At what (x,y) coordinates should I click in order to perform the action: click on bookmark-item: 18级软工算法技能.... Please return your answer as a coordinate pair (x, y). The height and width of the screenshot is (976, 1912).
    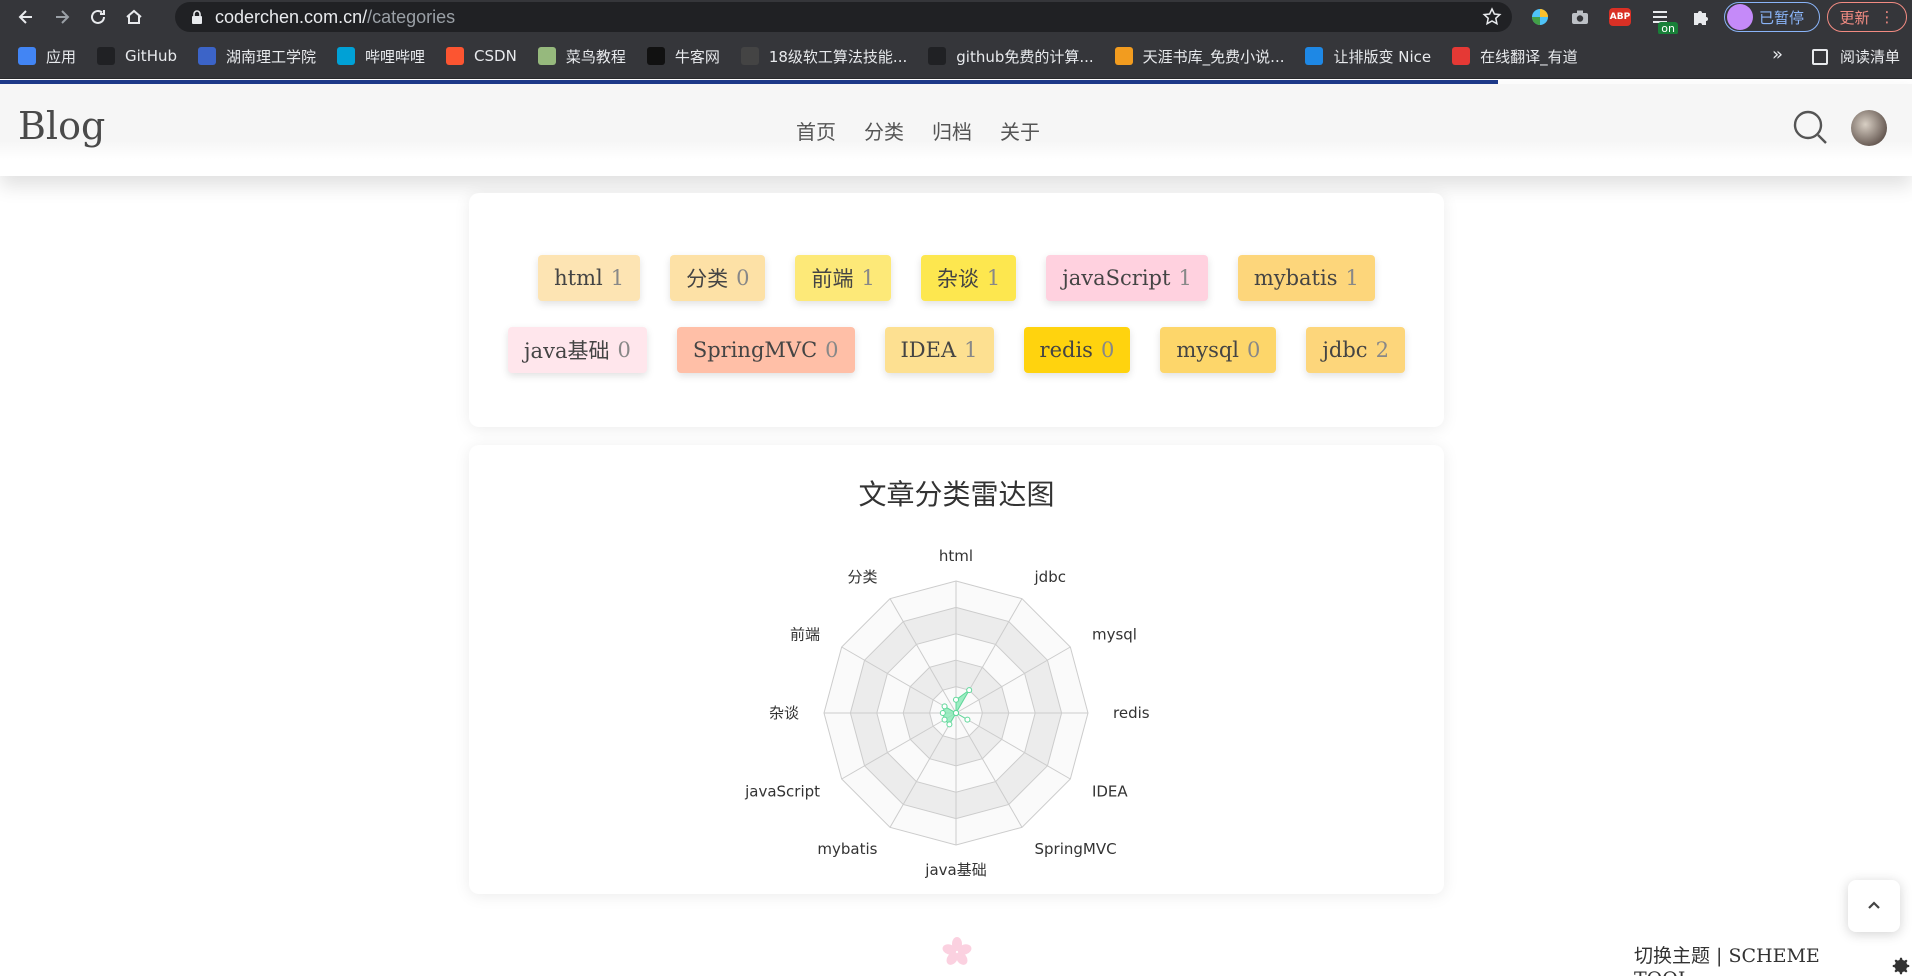
    Looking at the image, I should click on (824, 56).